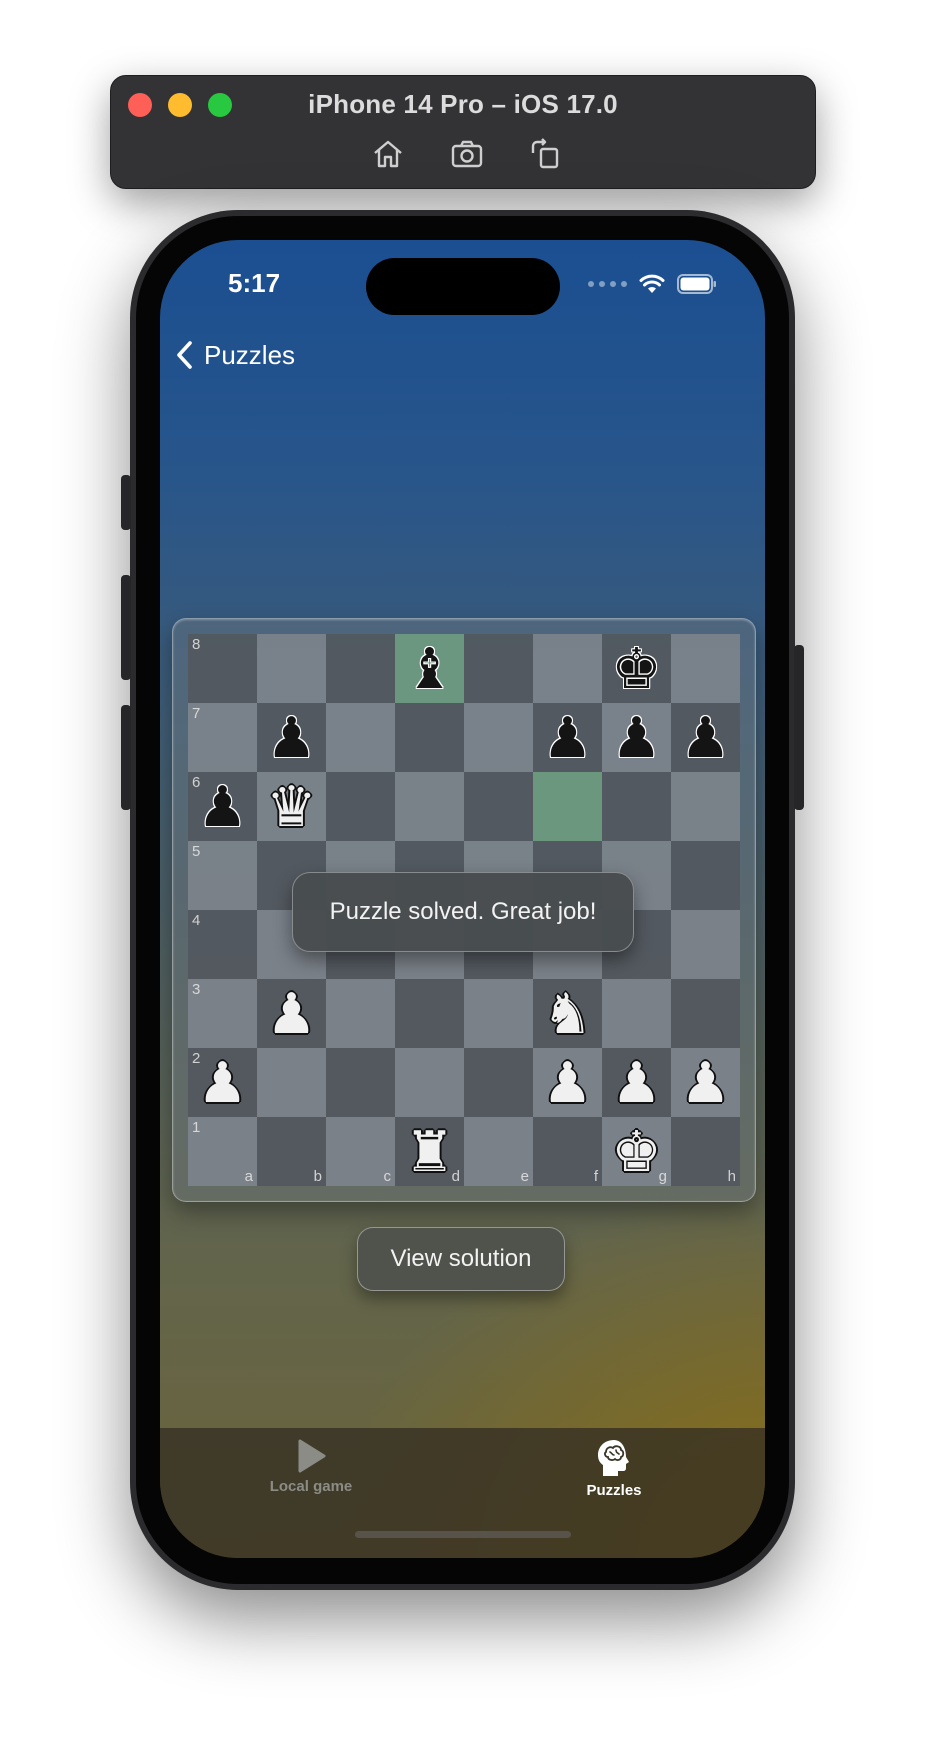 This screenshot has width=928, height=1744. What do you see at coordinates (312, 1456) in the screenshot?
I see `play-icon` at bounding box center [312, 1456].